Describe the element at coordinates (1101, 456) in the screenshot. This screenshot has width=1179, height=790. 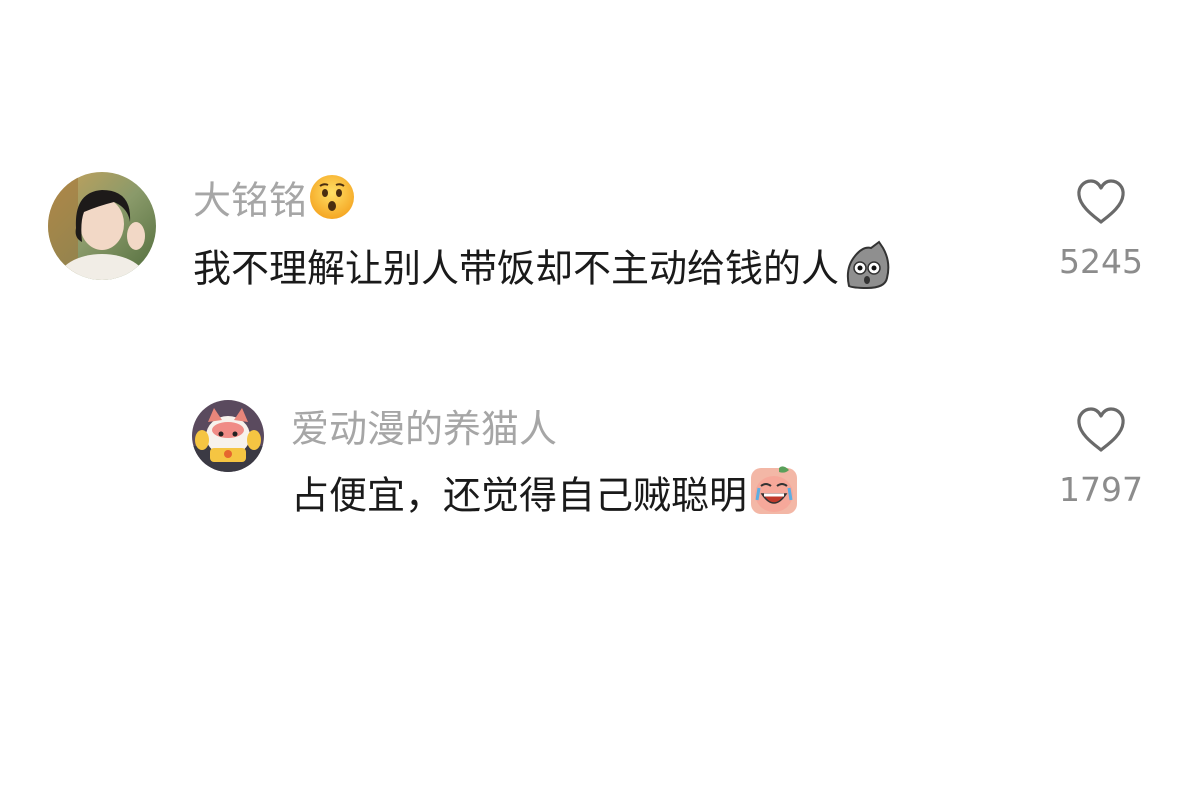
I see `like-button: 1797` at that location.